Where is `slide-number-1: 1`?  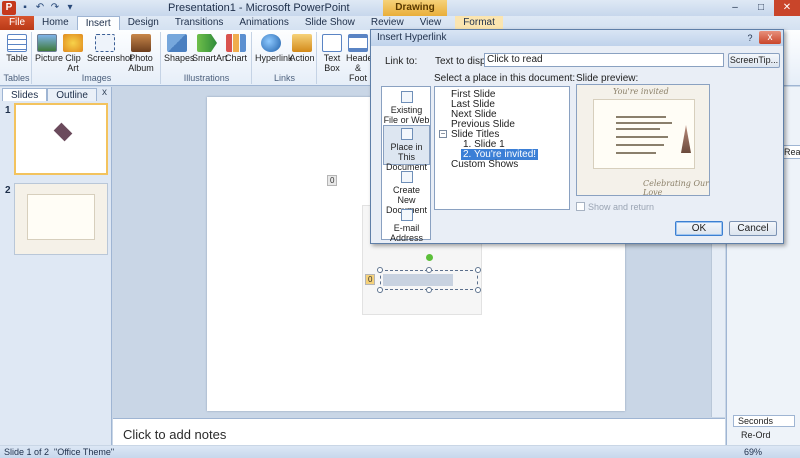
slide-number-1: 1 is located at coordinates (8, 110).